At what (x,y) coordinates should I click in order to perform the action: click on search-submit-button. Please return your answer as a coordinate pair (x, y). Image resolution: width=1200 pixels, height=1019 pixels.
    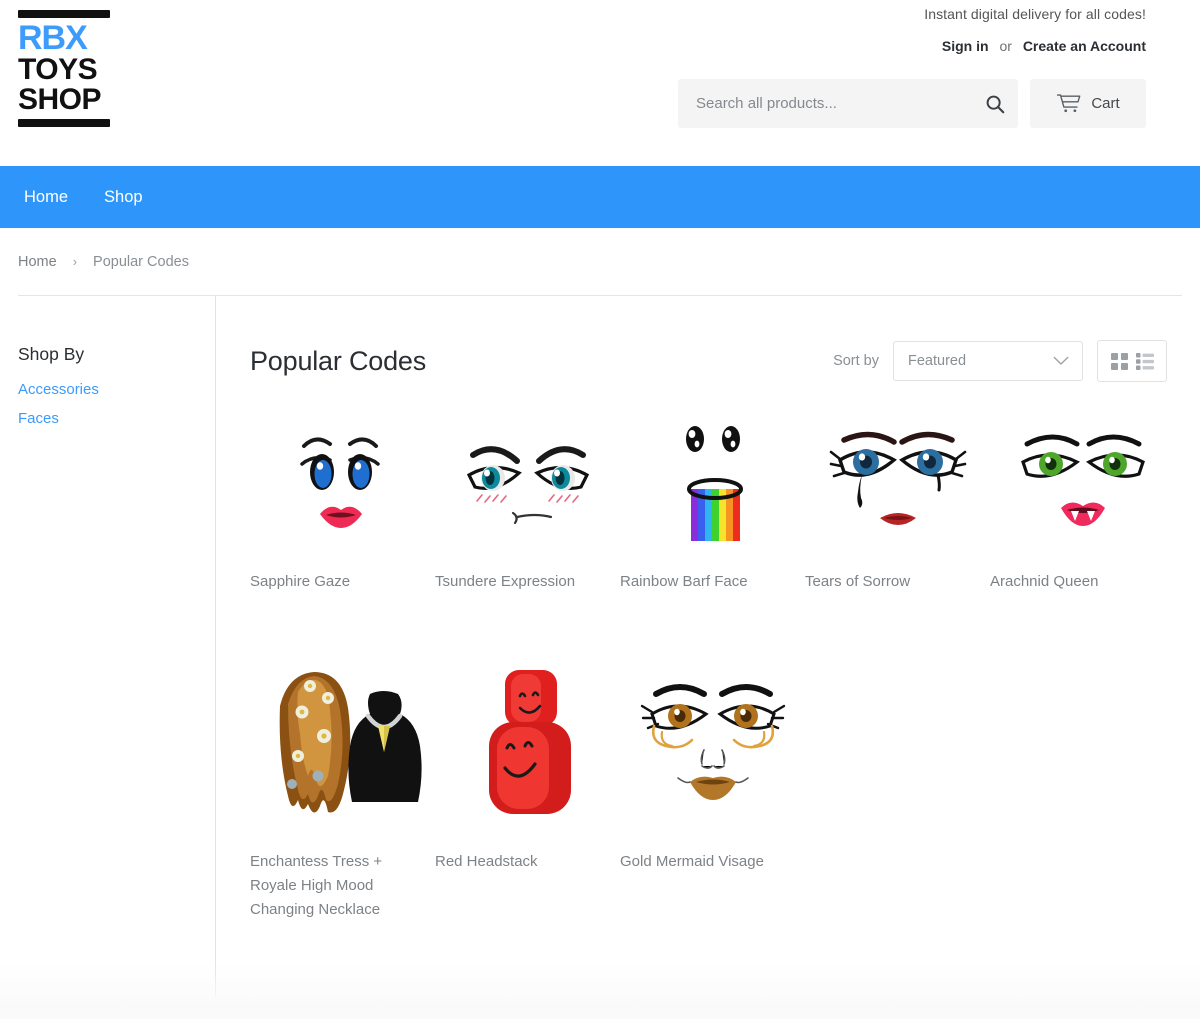
    Looking at the image, I should click on (995, 104).